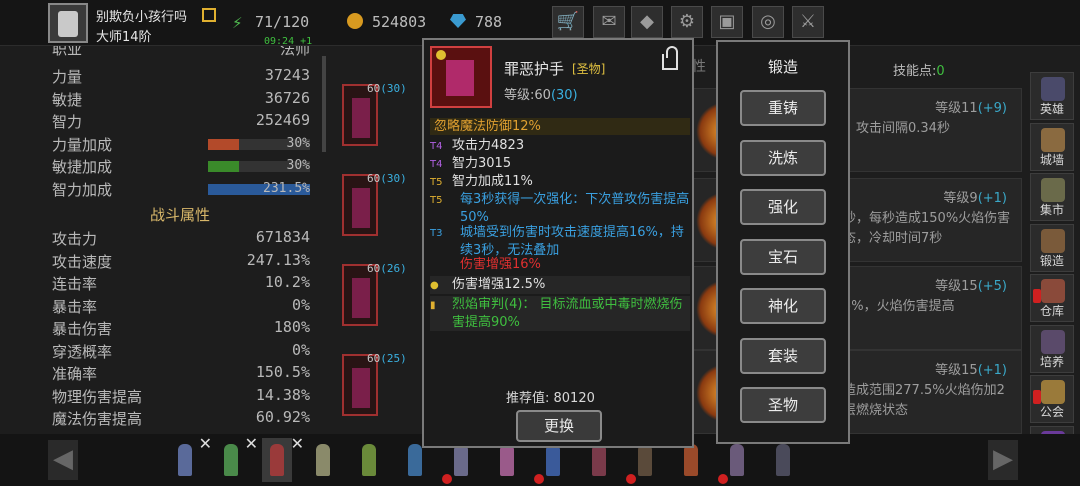 The image size is (1080, 486). Describe the element at coordinates (727, 22) in the screenshot. I see `gift-icon: ▣` at that location.